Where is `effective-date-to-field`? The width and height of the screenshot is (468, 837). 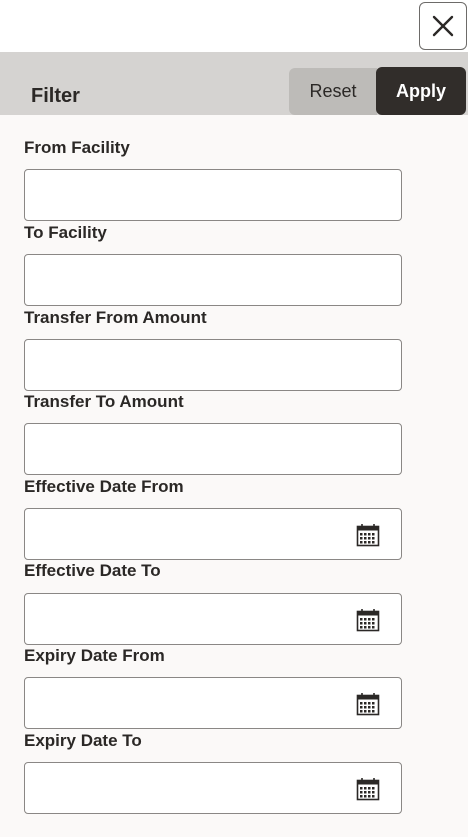 effective-date-to-field is located at coordinates (213, 619).